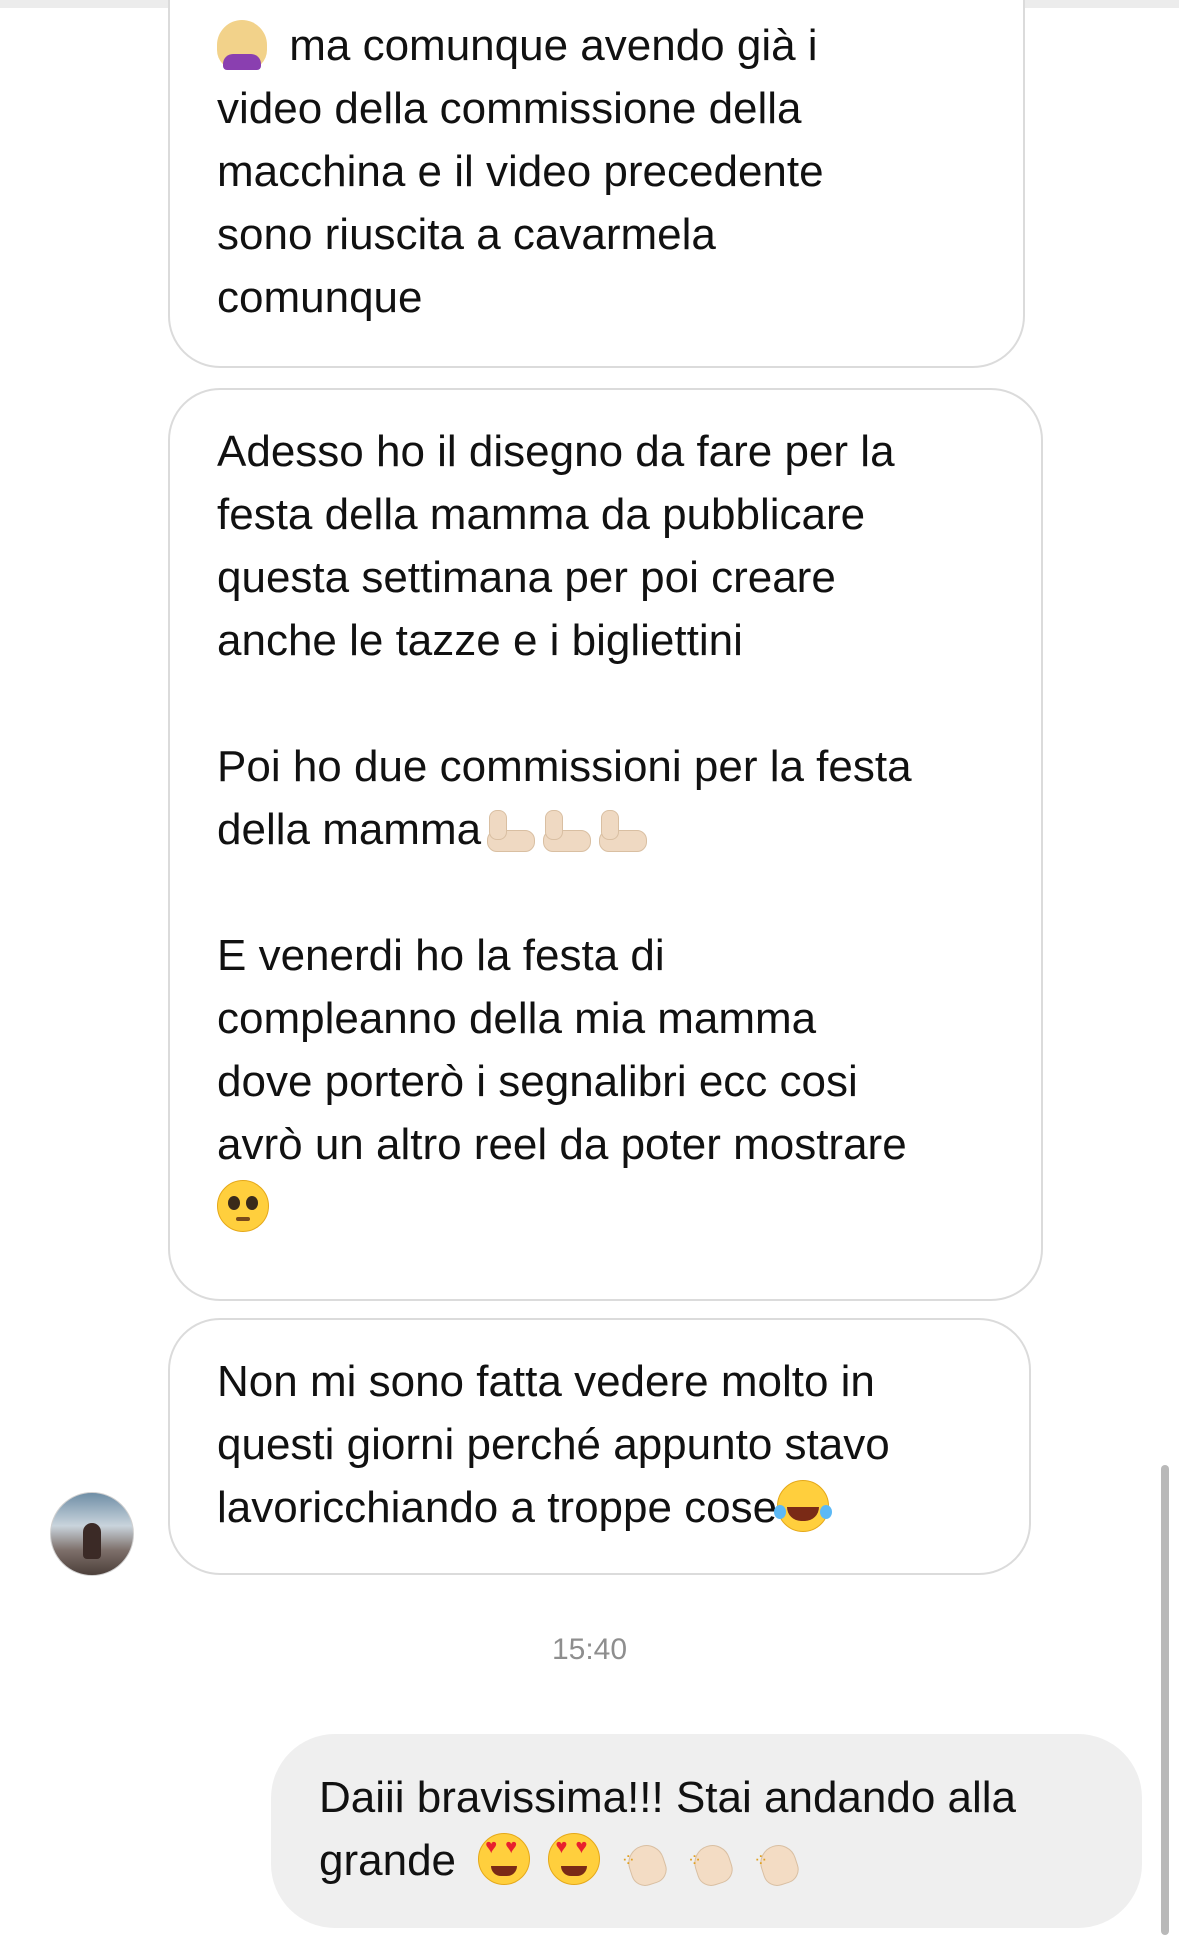  I want to click on message-line: grande, so click(715, 1860).